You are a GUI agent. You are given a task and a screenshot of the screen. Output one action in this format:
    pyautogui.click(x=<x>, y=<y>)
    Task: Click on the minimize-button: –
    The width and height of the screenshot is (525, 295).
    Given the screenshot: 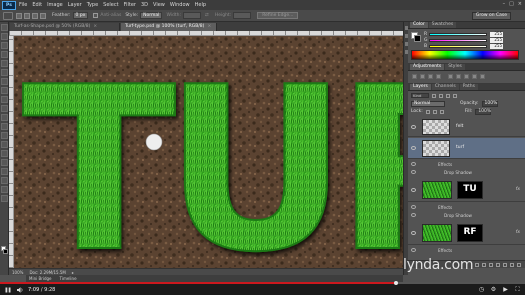 What is the action you would take?
    pyautogui.click(x=504, y=4)
    